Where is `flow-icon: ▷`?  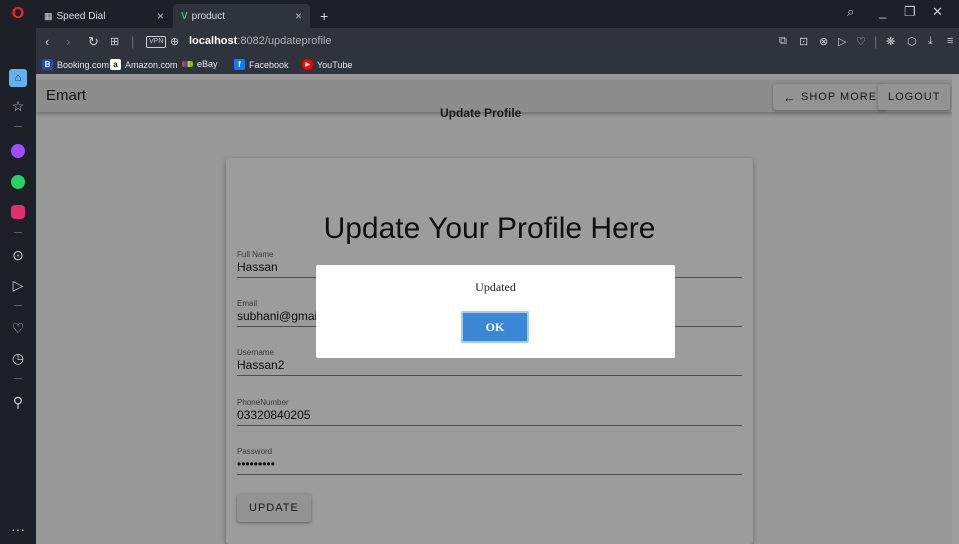 flow-icon: ▷ is located at coordinates (18, 285).